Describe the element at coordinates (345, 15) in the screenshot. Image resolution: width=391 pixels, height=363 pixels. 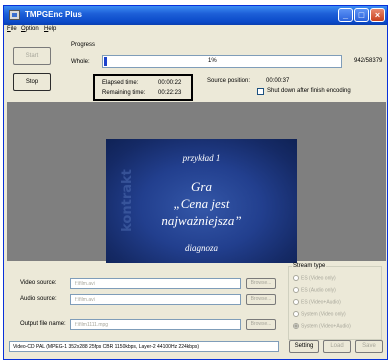
I see `minimize-button: _` at that location.